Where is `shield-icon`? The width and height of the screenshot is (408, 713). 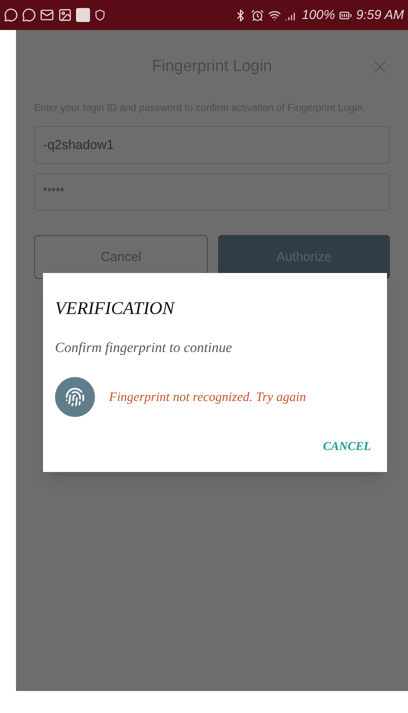
shield-icon is located at coordinates (100, 15).